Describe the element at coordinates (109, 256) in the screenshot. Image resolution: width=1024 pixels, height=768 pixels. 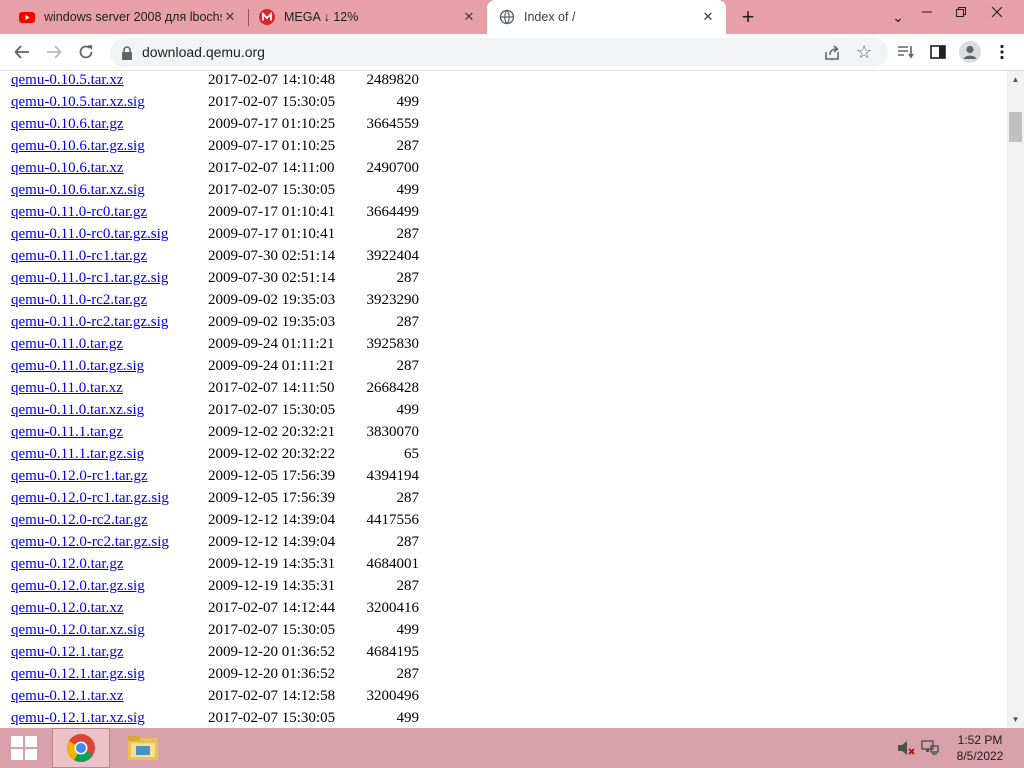
I see `file-link: qemu-0.11.0-rc1.tar.gz` at that location.